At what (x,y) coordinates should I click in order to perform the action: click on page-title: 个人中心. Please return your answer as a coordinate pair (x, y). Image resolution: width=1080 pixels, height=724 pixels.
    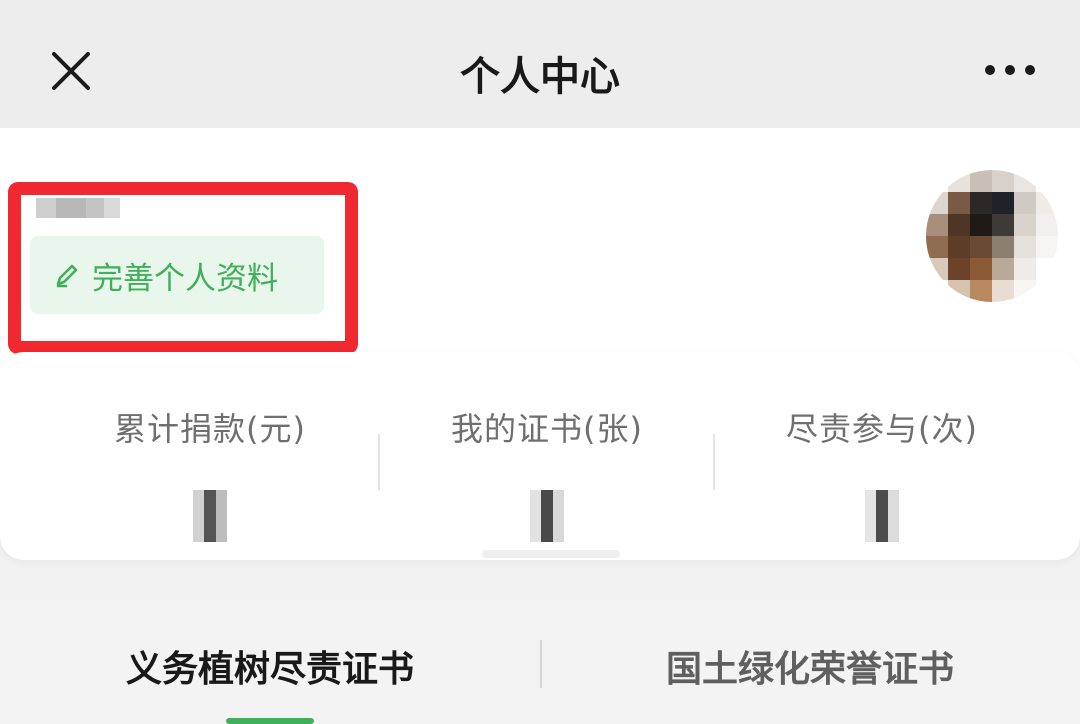
    Looking at the image, I should click on (540, 77).